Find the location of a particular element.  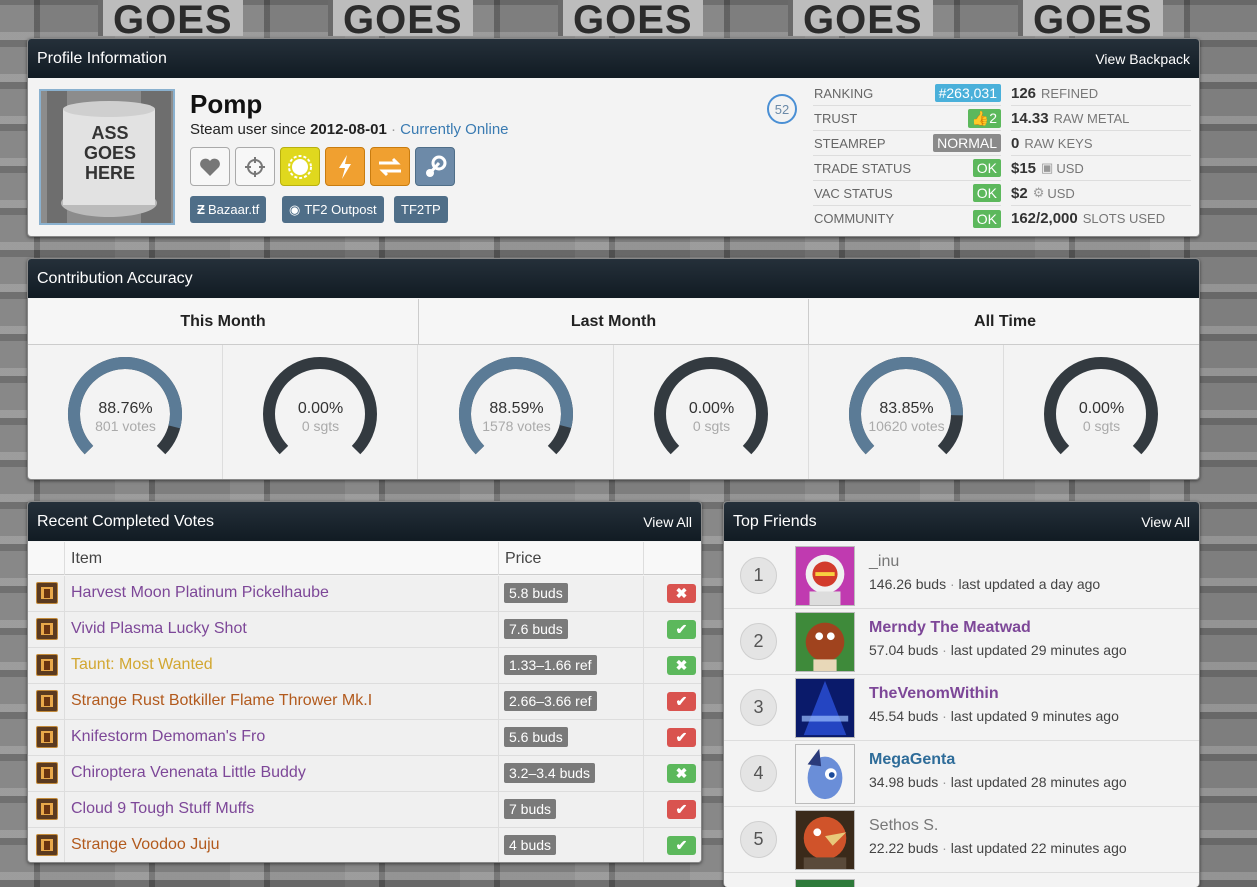

bird-avatar is located at coordinates (825, 840).